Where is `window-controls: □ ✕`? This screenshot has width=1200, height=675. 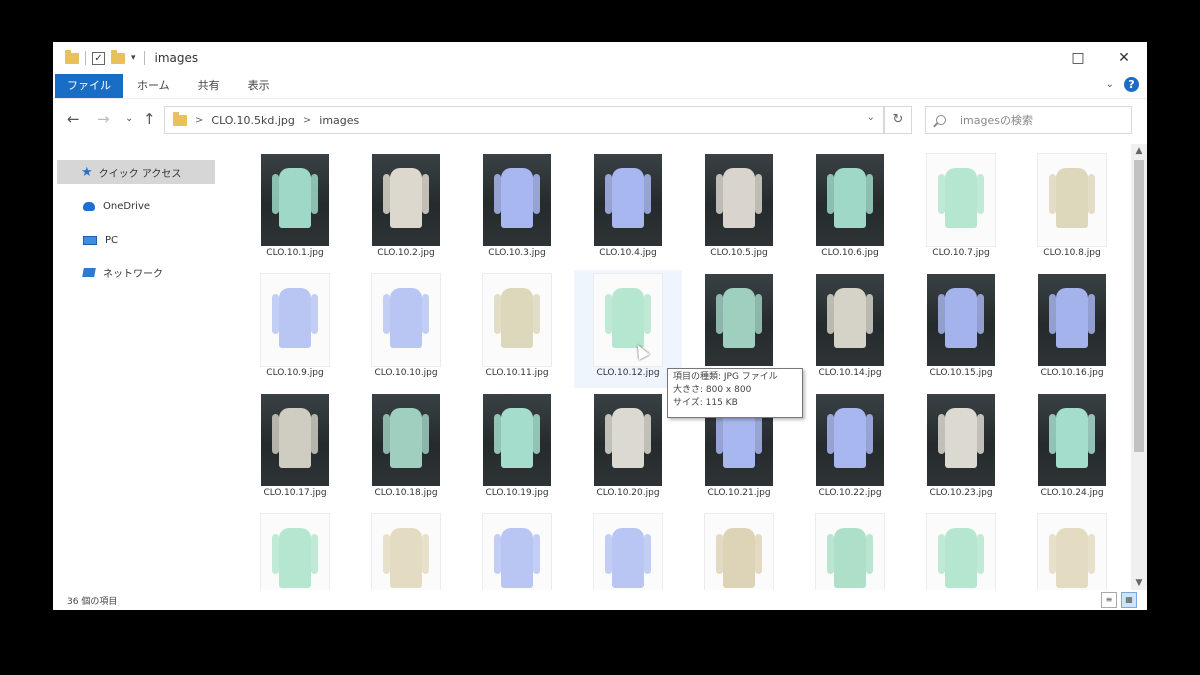 window-controls: □ ✕ is located at coordinates (1101, 58).